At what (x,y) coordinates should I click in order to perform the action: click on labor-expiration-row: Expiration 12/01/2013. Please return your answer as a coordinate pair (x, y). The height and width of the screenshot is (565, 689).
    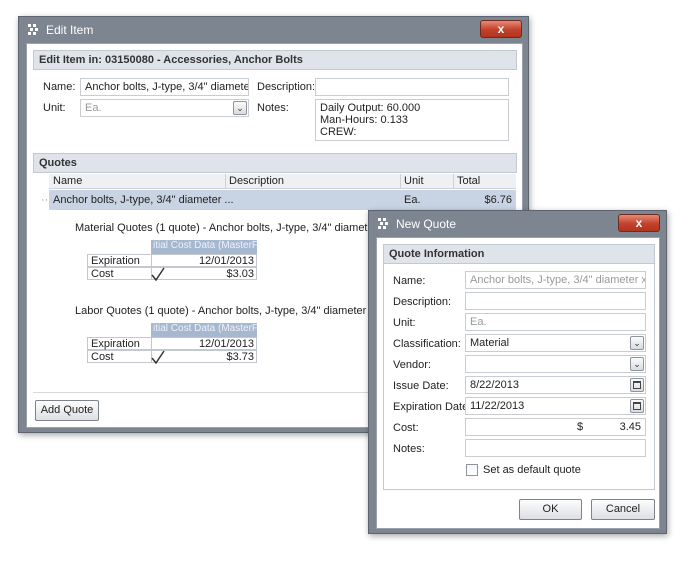
    Looking at the image, I should click on (172, 343).